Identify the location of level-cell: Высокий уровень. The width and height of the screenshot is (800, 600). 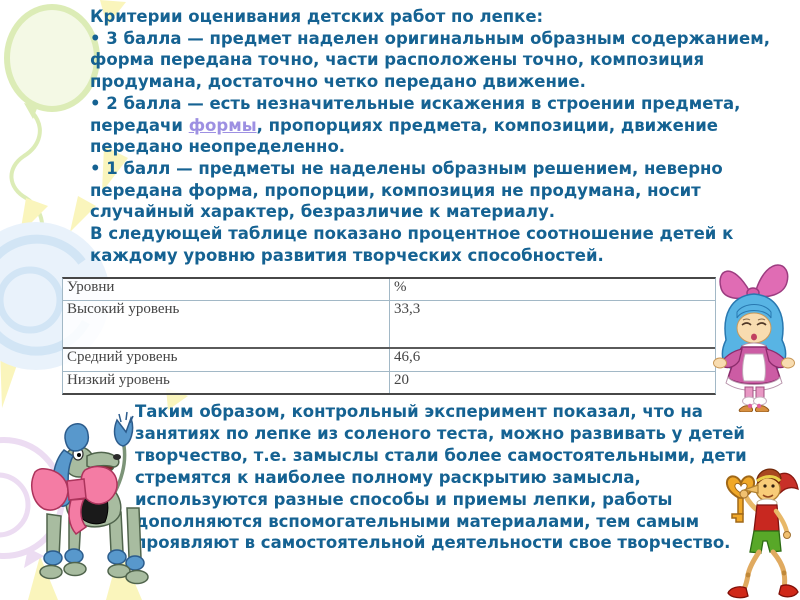
(226, 324).